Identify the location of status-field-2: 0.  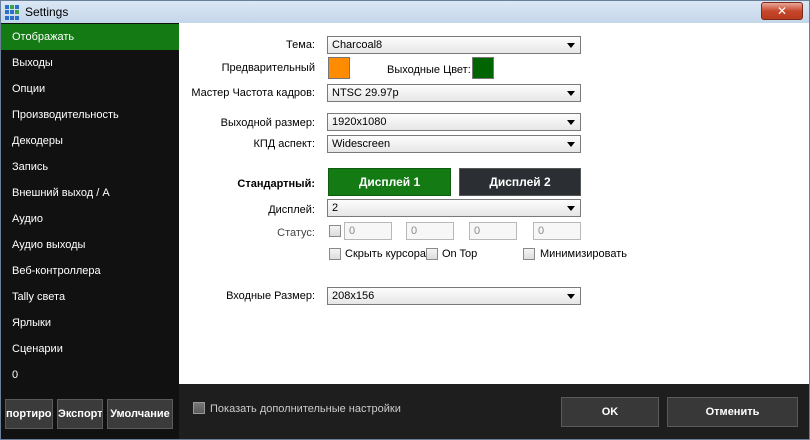
(430, 231).